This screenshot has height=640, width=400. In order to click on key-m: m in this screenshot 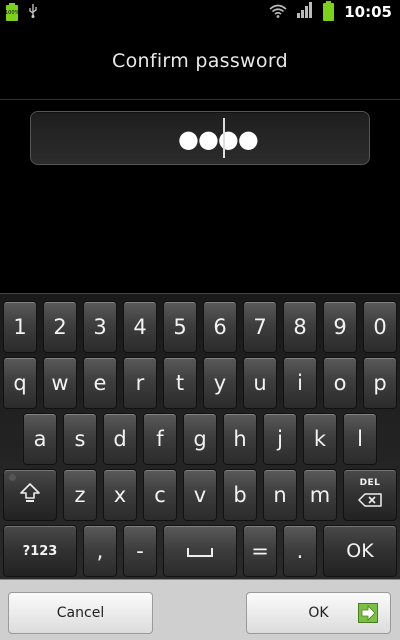, I will do `click(320, 495)`.